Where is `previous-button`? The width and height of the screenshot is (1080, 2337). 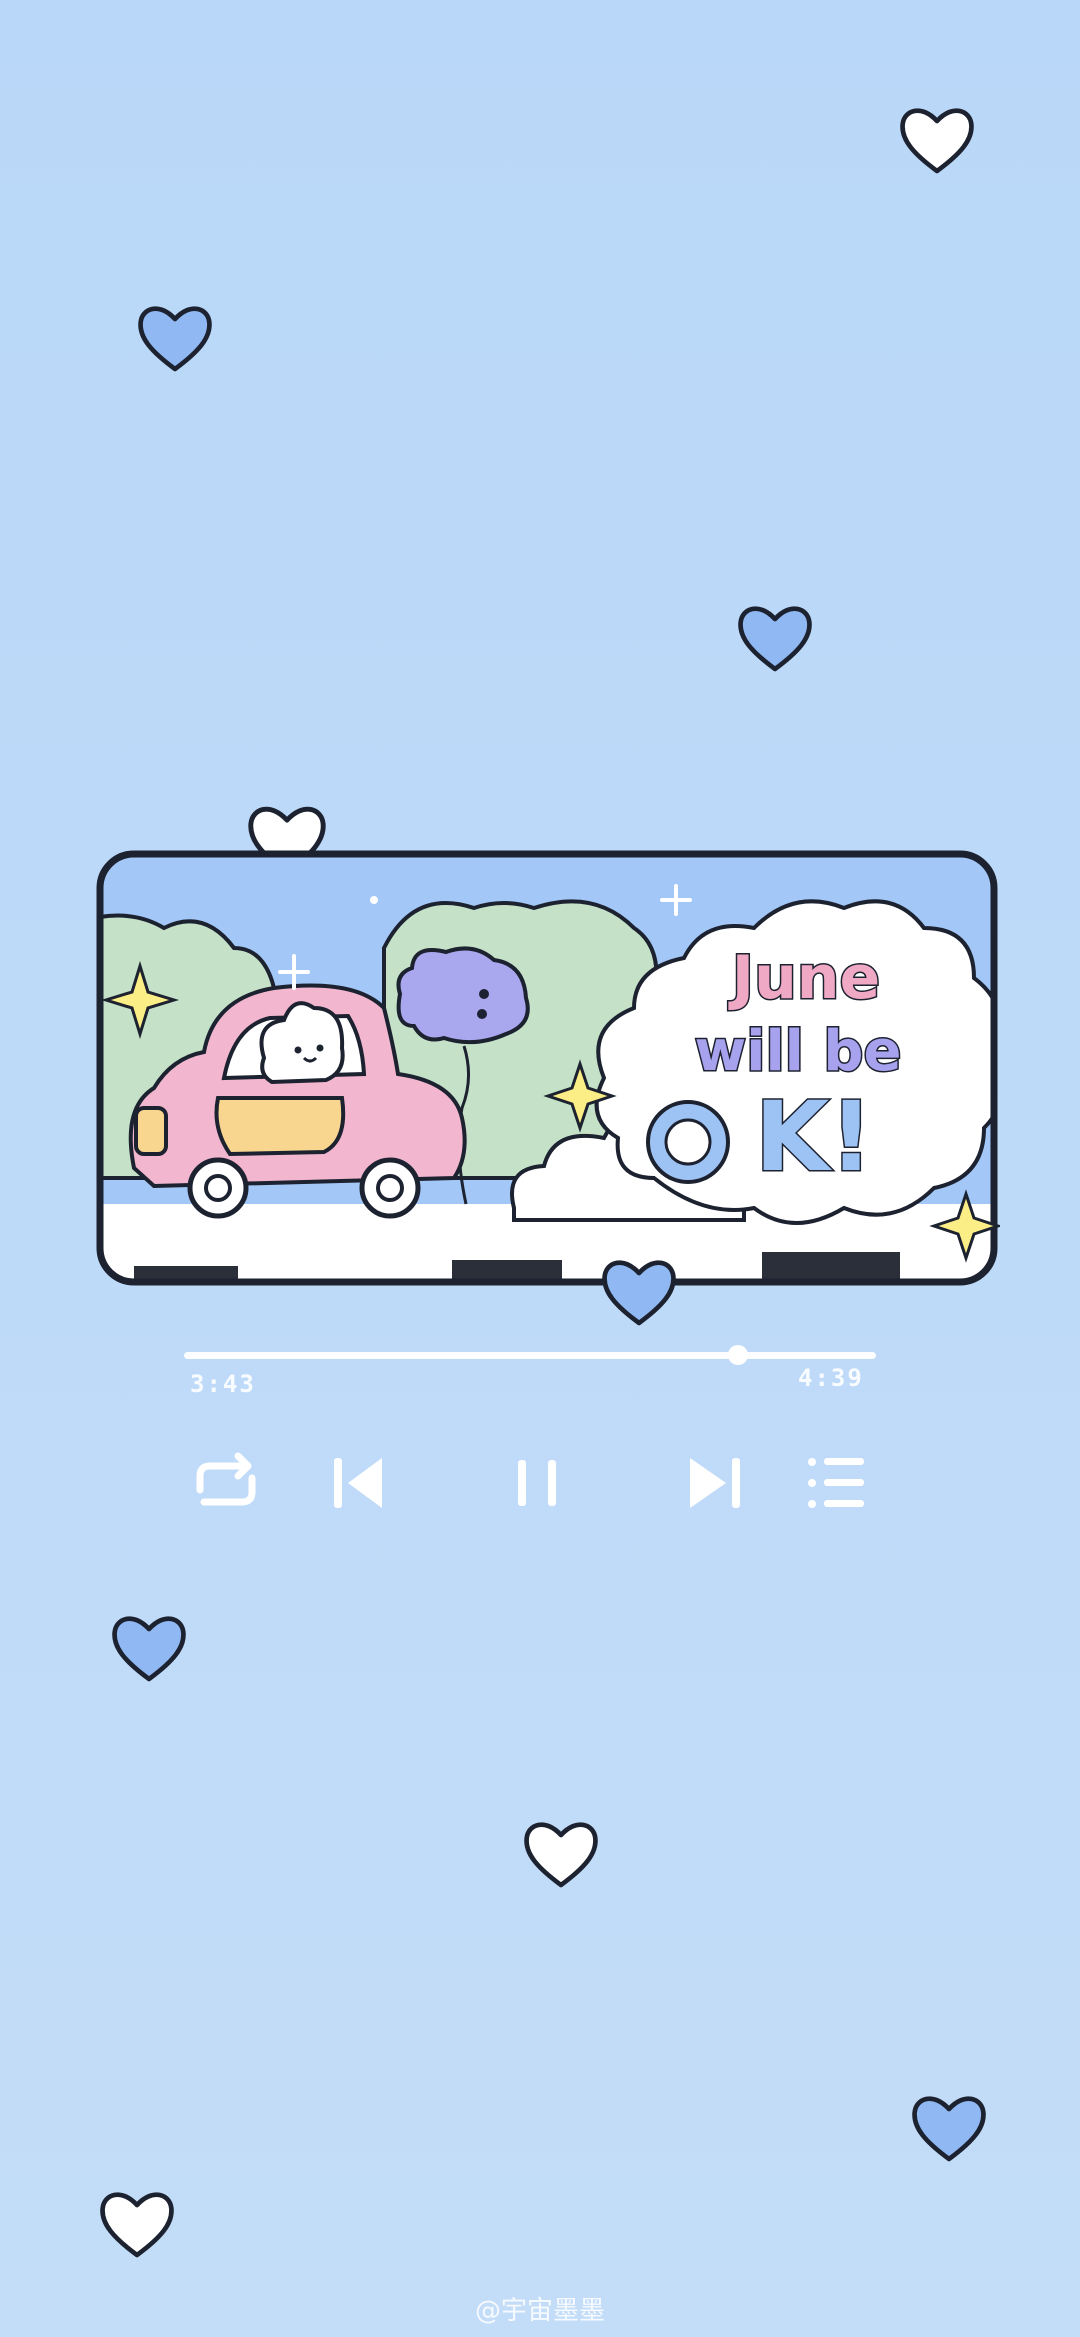
previous-button is located at coordinates (360, 1483).